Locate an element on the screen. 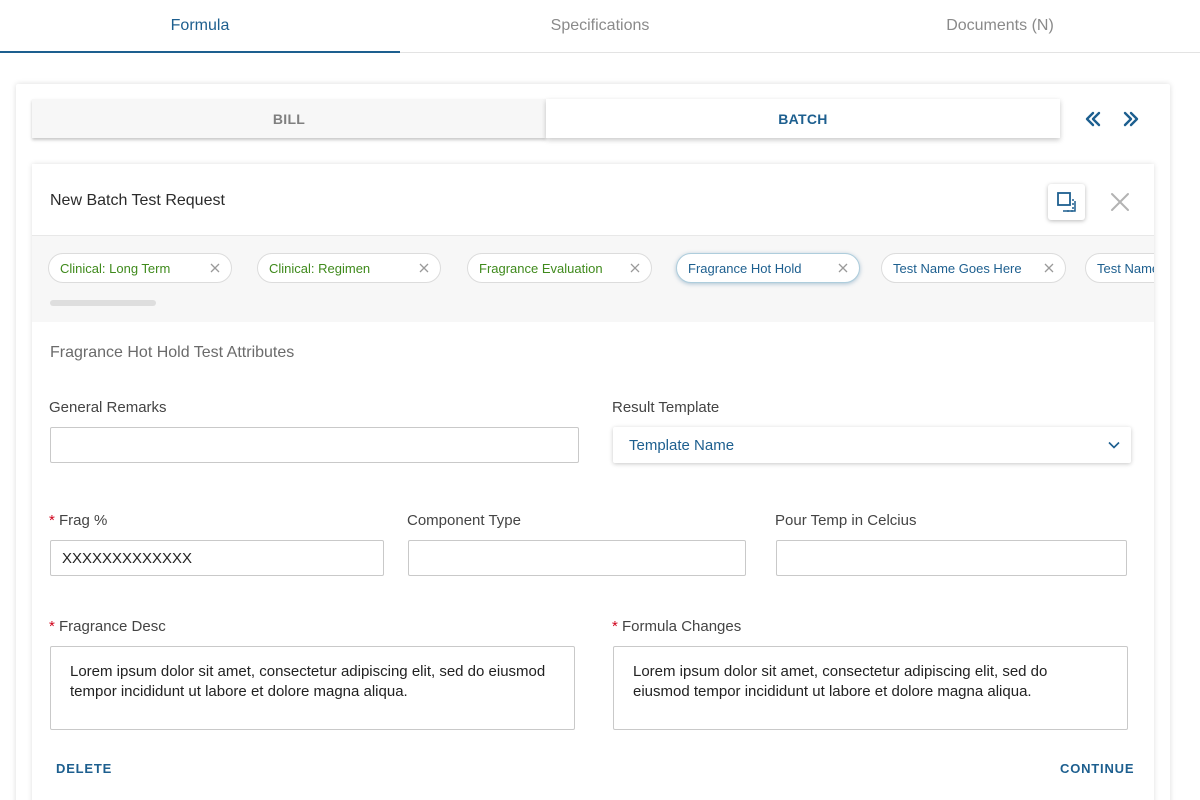 The width and height of the screenshot is (1200, 800). close-icon is located at coordinates (1120, 202).